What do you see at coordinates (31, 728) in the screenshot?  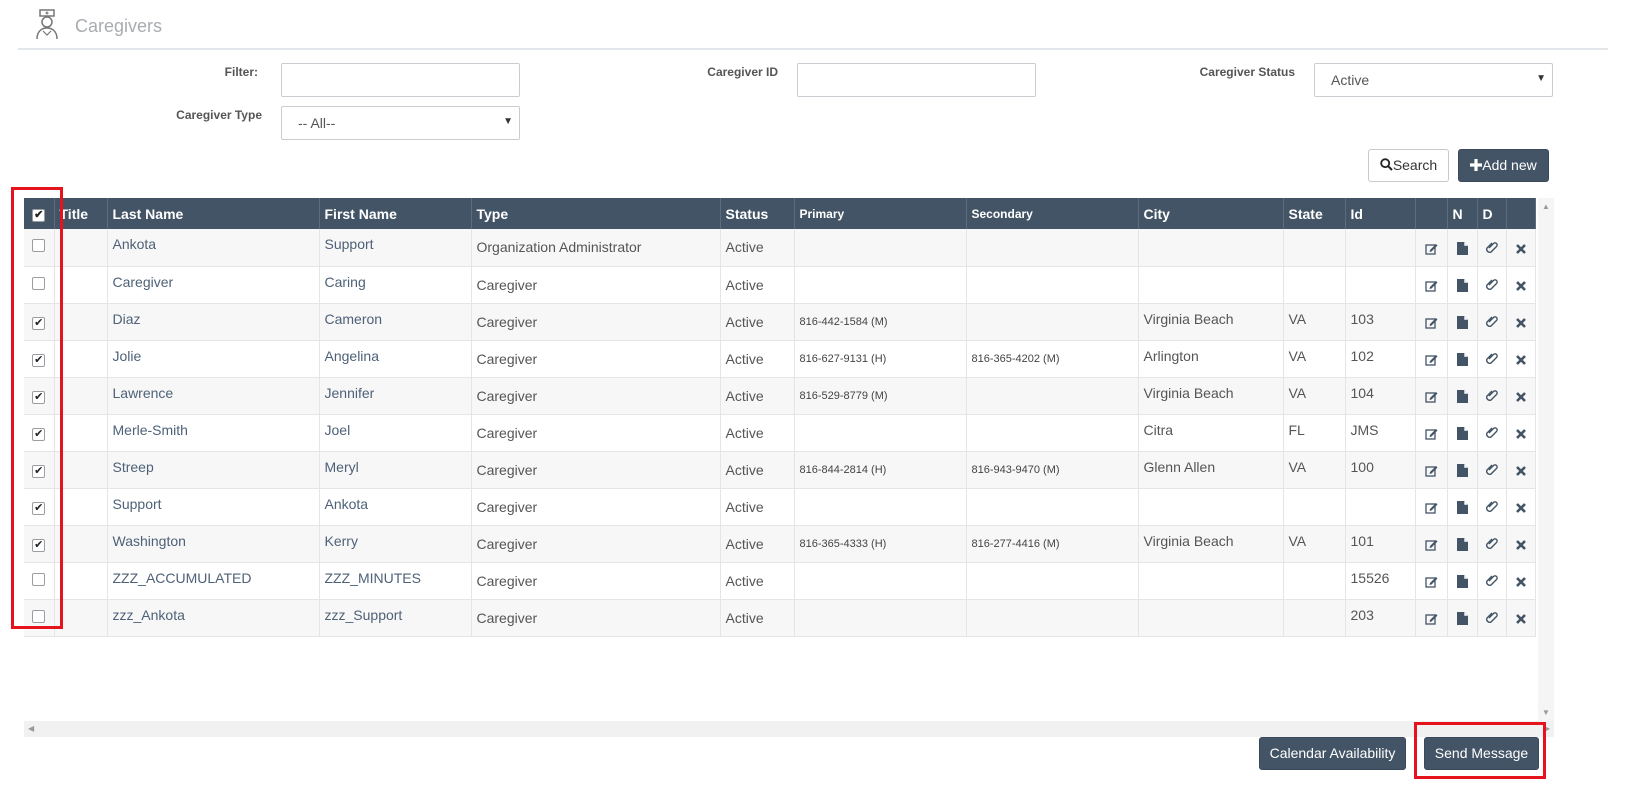 I see `scroll-left-icon: ◀` at bounding box center [31, 728].